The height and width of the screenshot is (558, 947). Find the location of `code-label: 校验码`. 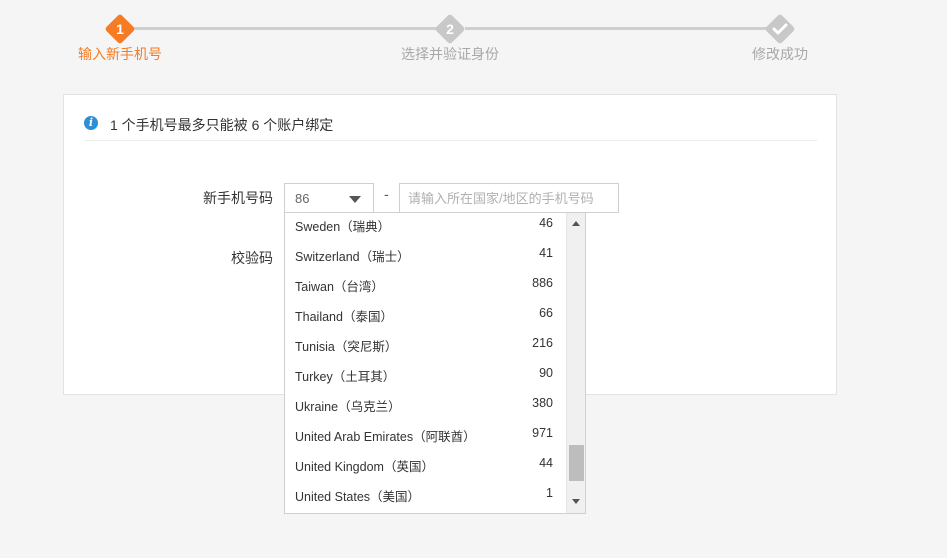

code-label: 校验码 is located at coordinates (252, 258).